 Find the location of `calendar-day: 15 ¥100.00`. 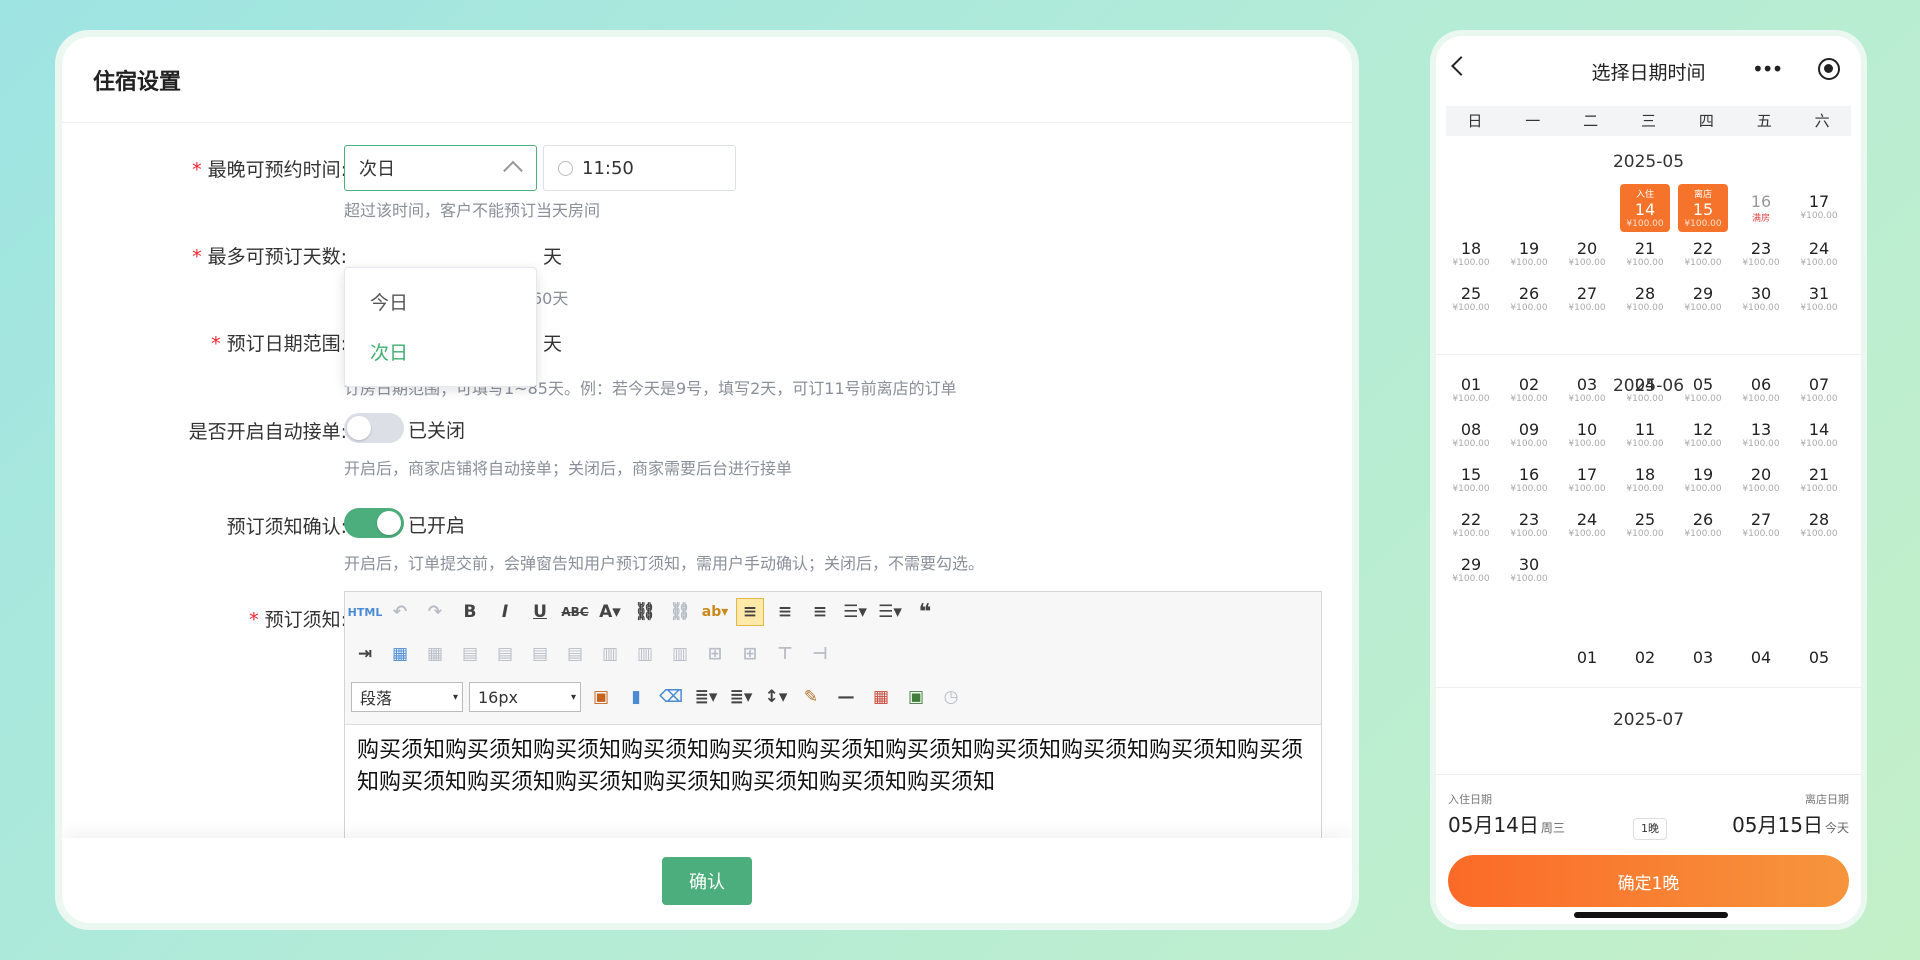

calendar-day: 15 ¥100.00 is located at coordinates (1471, 481).